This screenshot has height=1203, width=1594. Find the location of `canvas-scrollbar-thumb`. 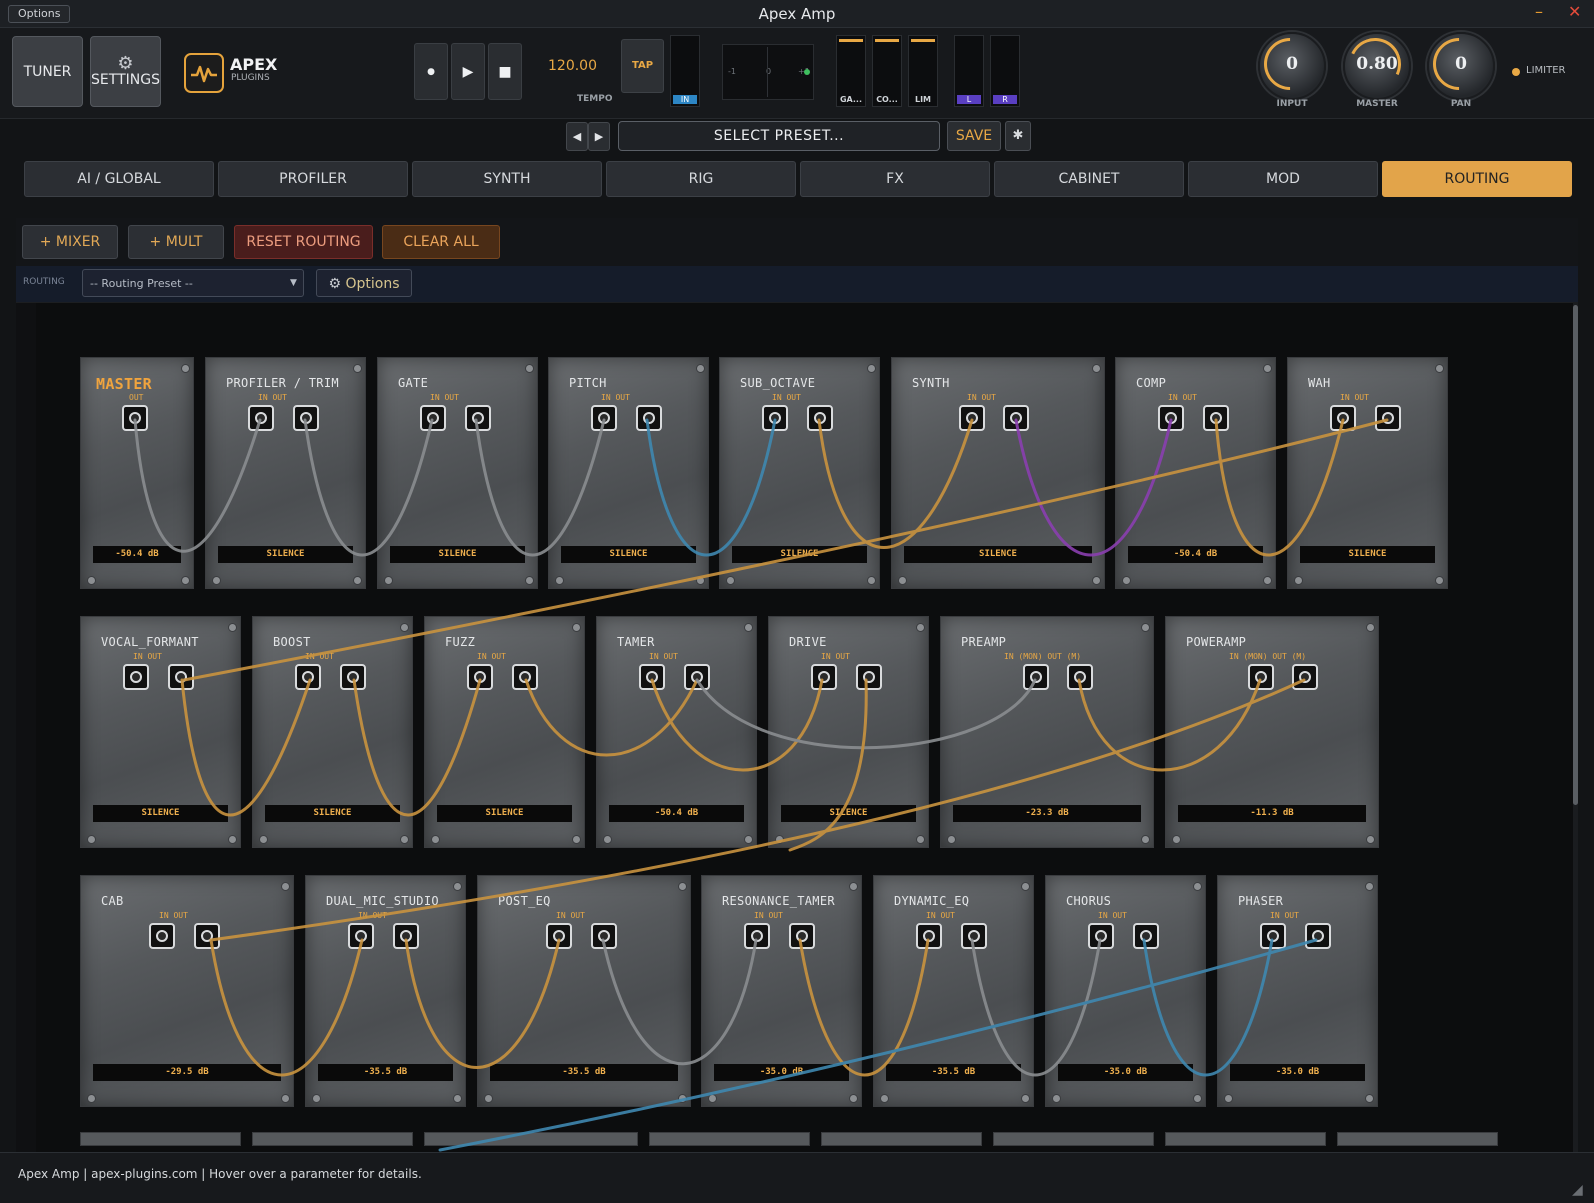

canvas-scrollbar-thumb is located at coordinates (1575, 555).